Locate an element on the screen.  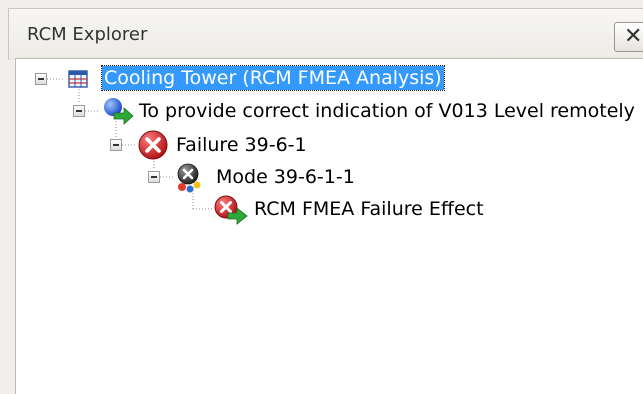
tree-node-mode: Mode 39-6-1-1 is located at coordinates (285, 177).